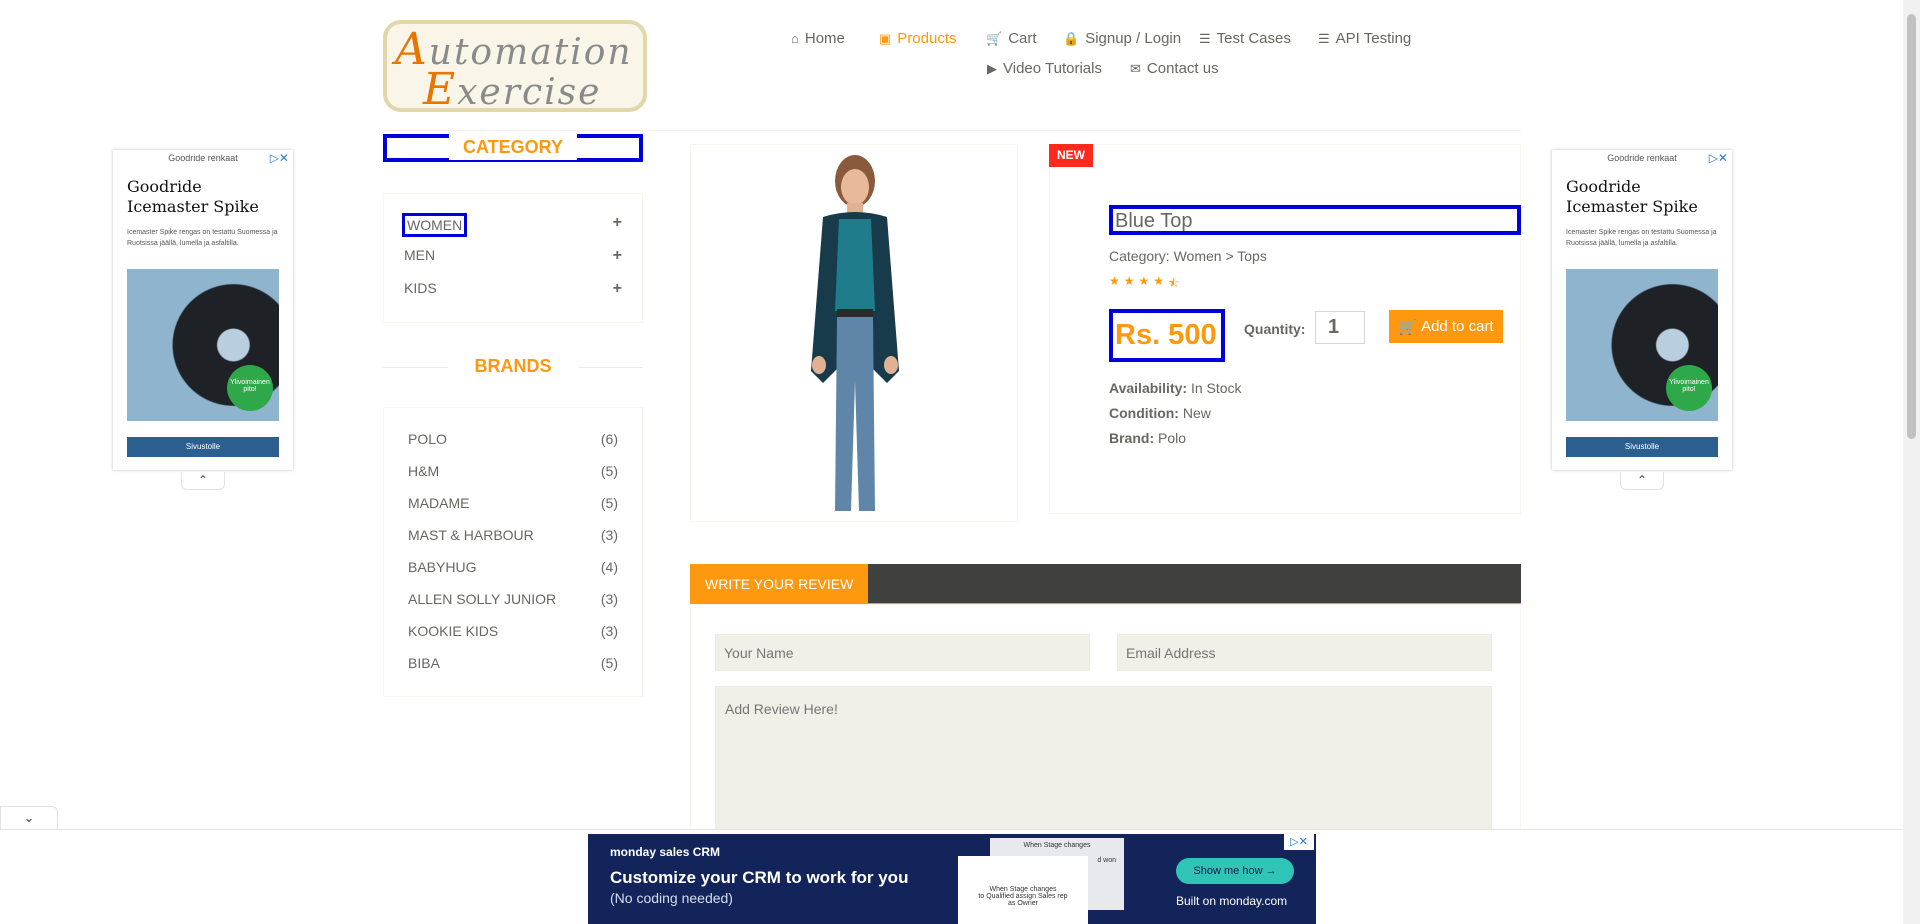 The height and width of the screenshot is (924, 1920). Describe the element at coordinates (514, 289) in the screenshot. I see `category-kids: KIDS +` at that location.